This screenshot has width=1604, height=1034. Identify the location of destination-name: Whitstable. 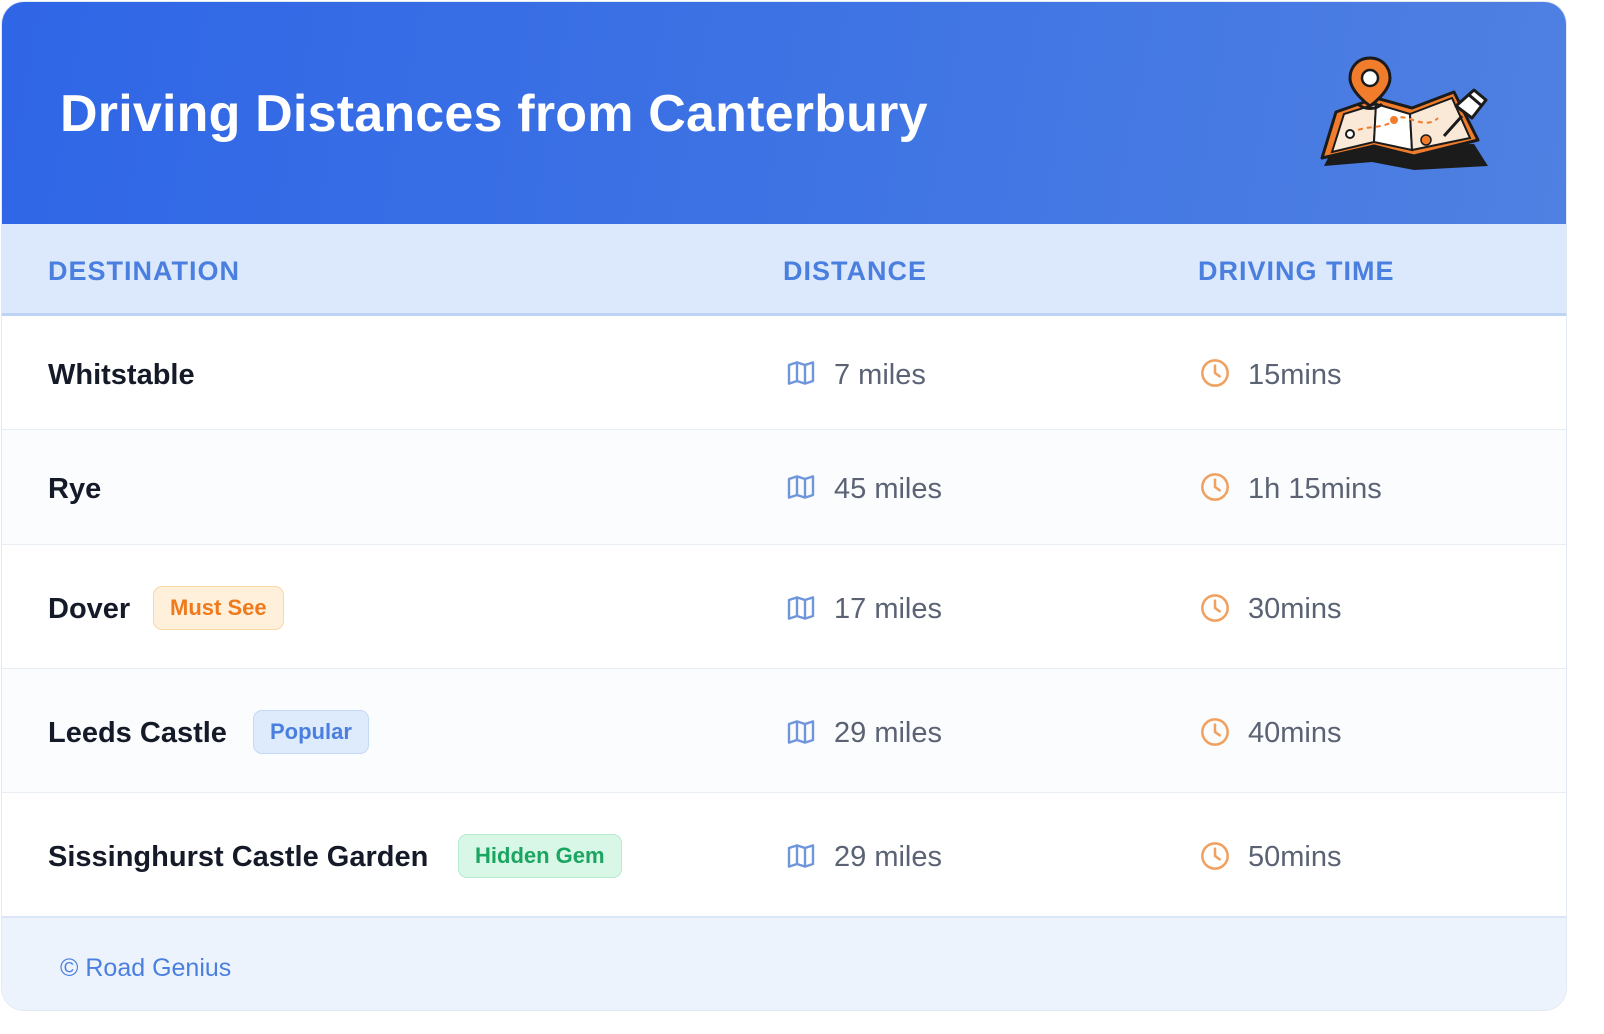
(121, 375).